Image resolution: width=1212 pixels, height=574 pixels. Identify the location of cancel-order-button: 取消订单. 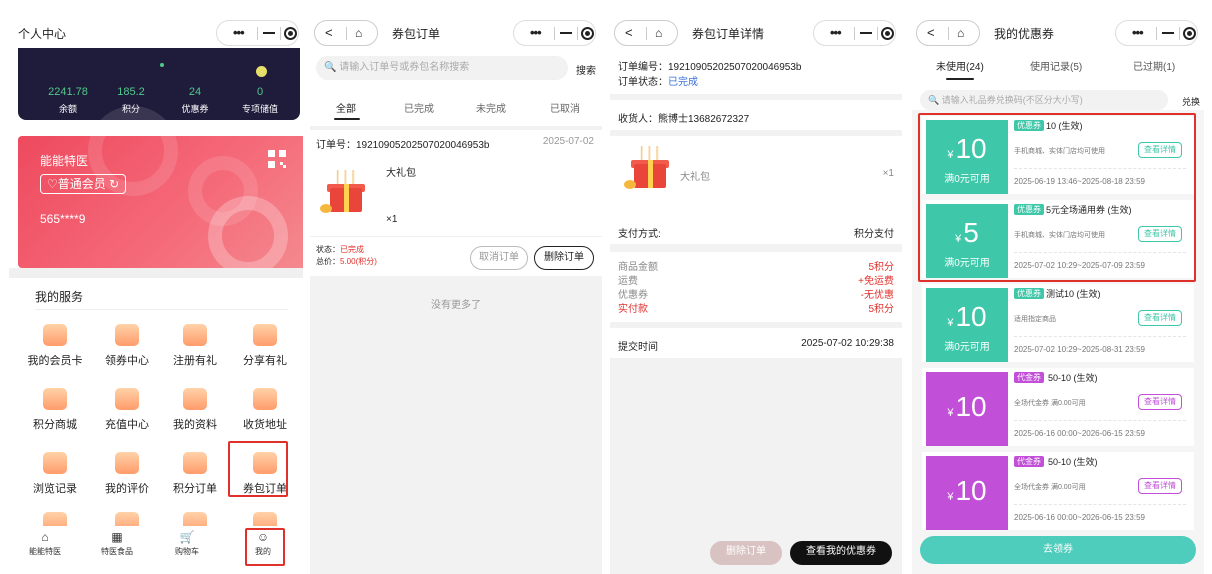
(499, 258).